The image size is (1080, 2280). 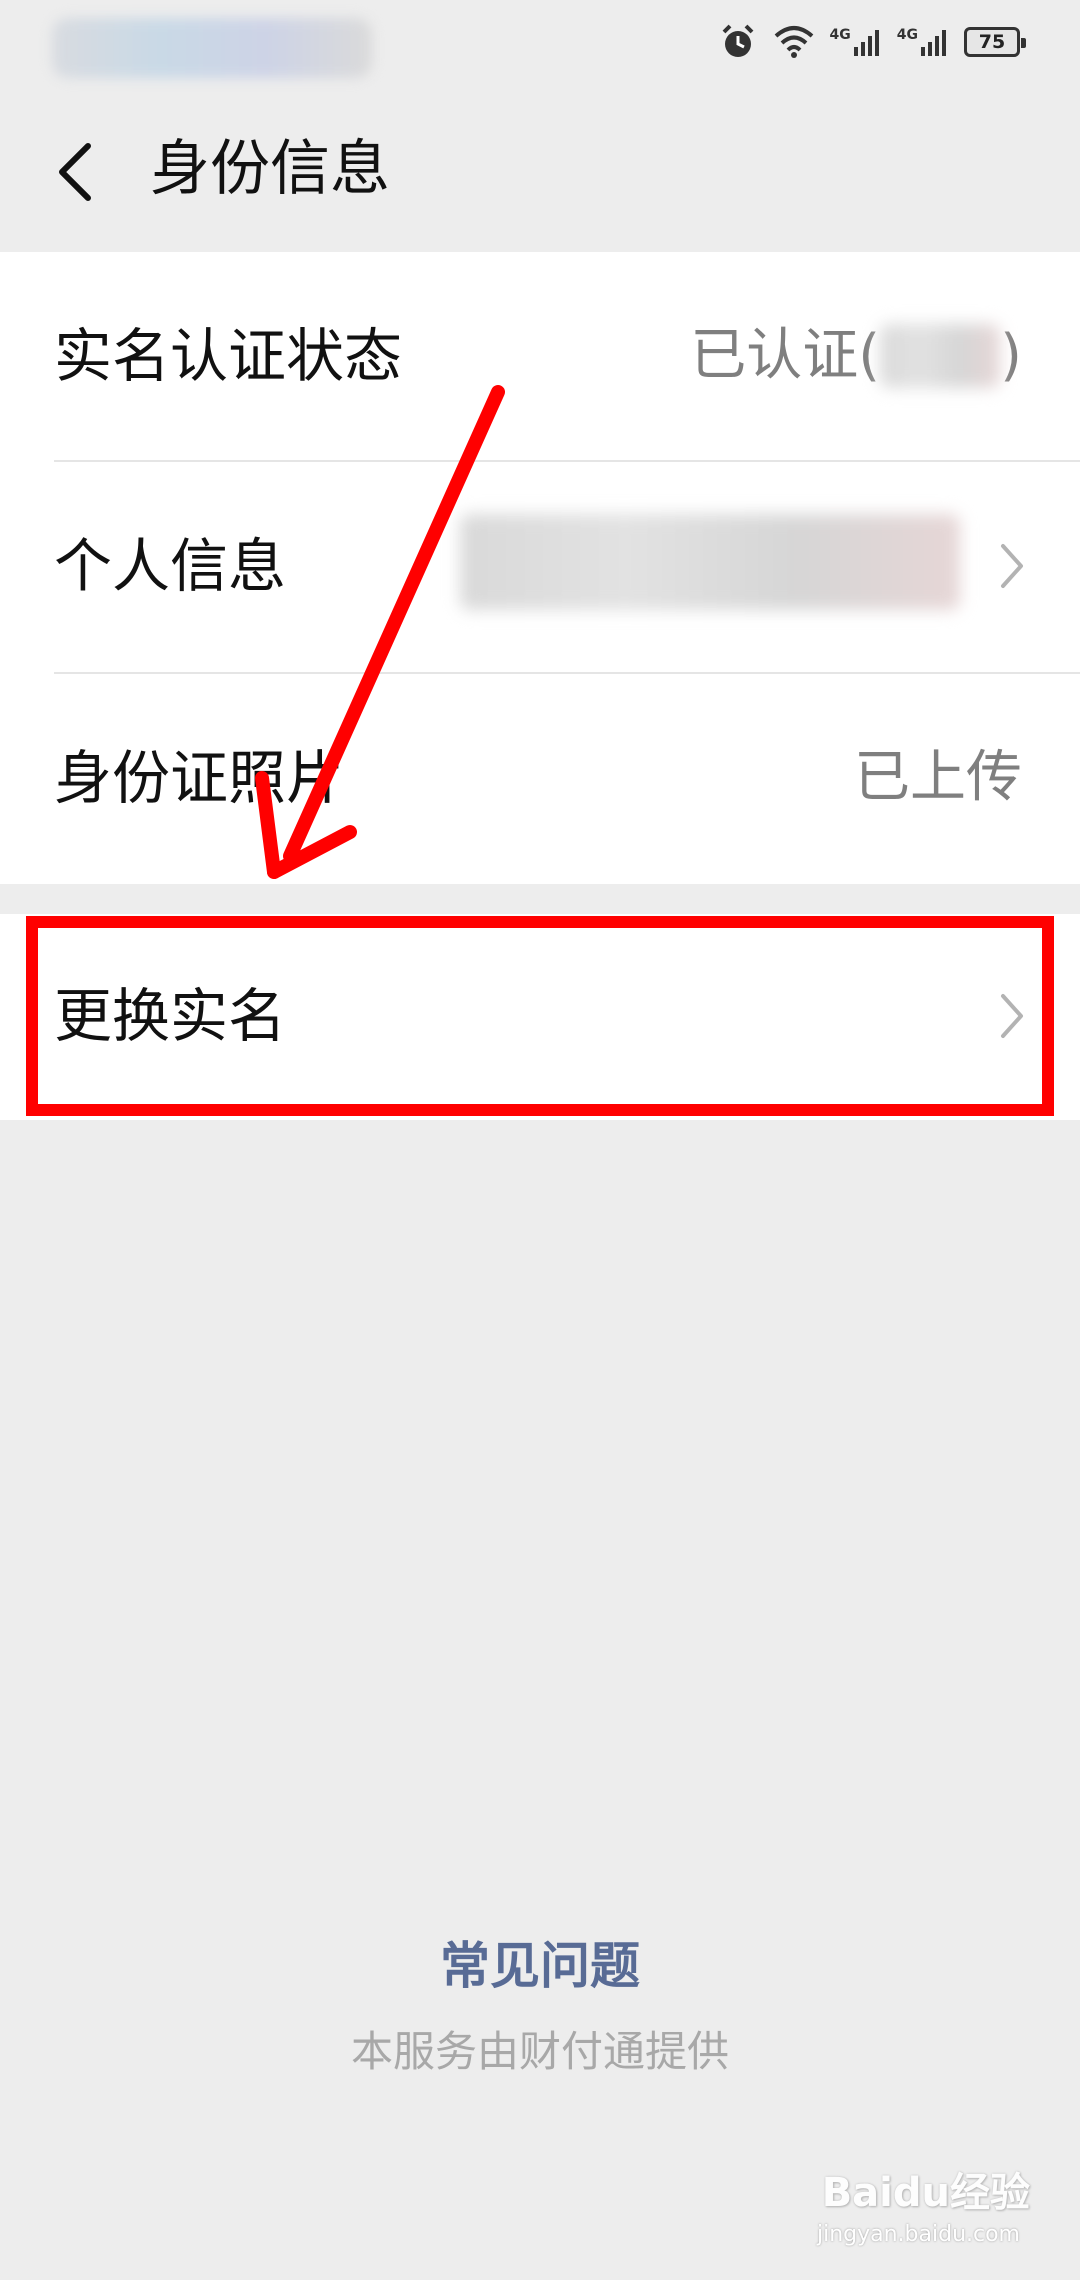 I want to click on status-icons: 4G 4G 75, so click(x=872, y=42).